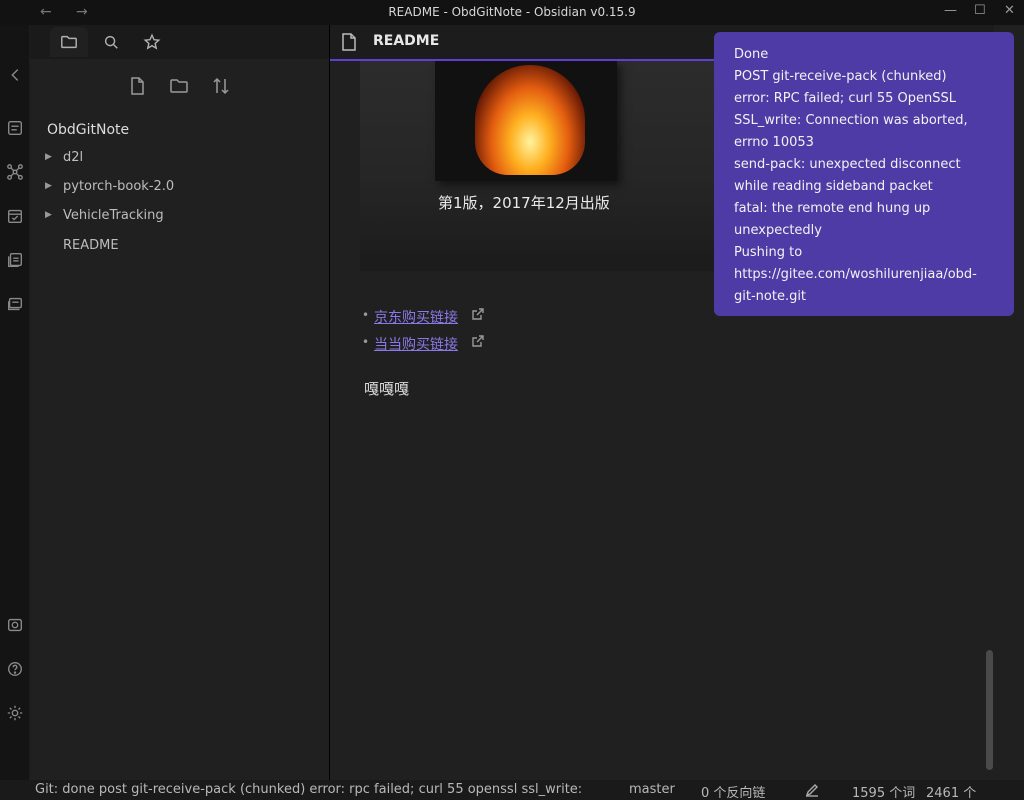 The image size is (1024, 800). Describe the element at coordinates (221, 86) in the screenshot. I see `sort-order-icon` at that location.